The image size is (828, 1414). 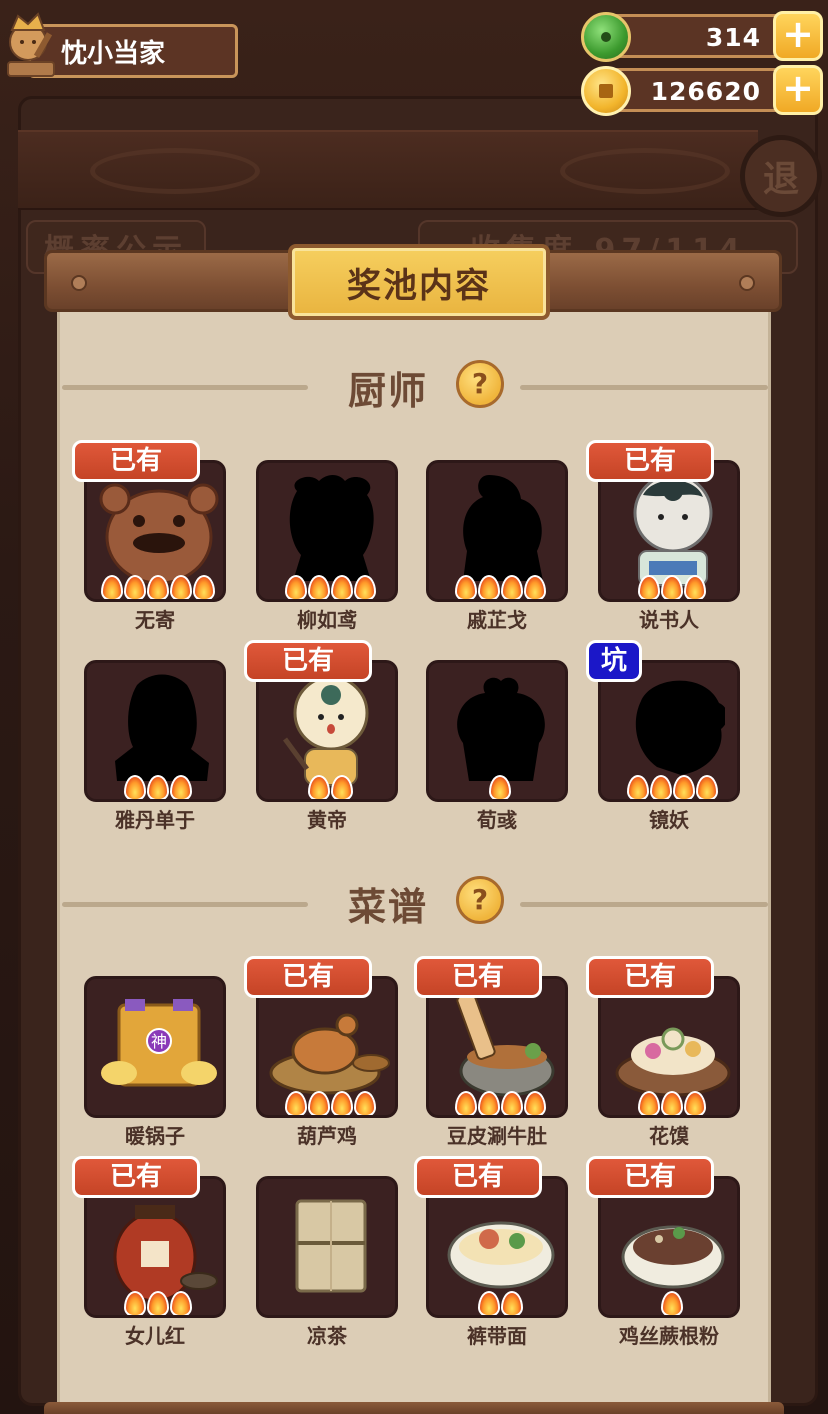 I want to click on dialog-title-plate: 奖池内容, so click(x=419, y=282).